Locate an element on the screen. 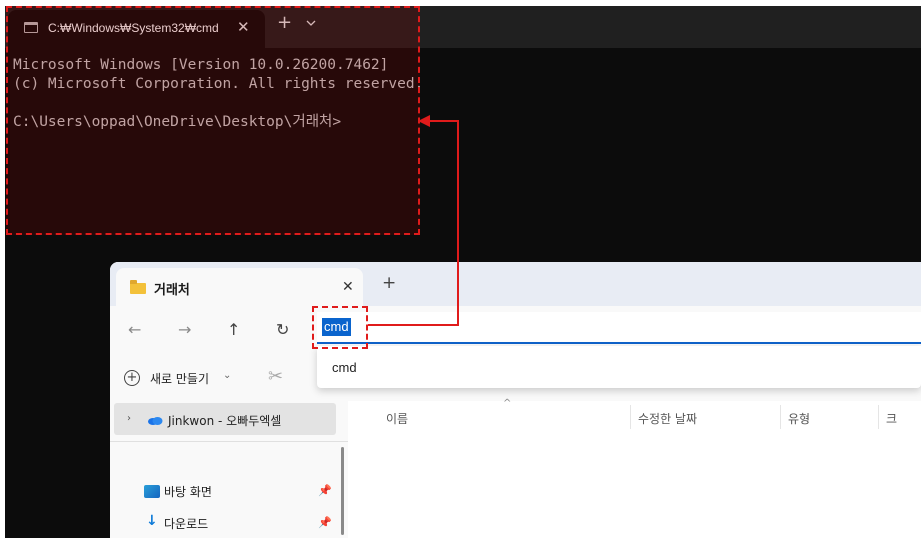 The width and height of the screenshot is (921, 538). sidebar-scrollbar is located at coordinates (342, 491).